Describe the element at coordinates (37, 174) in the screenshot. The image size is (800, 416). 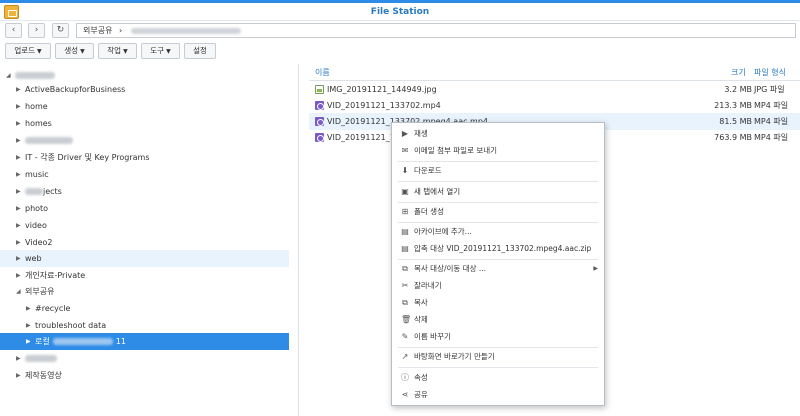
I see `tree-item-label: music` at that location.